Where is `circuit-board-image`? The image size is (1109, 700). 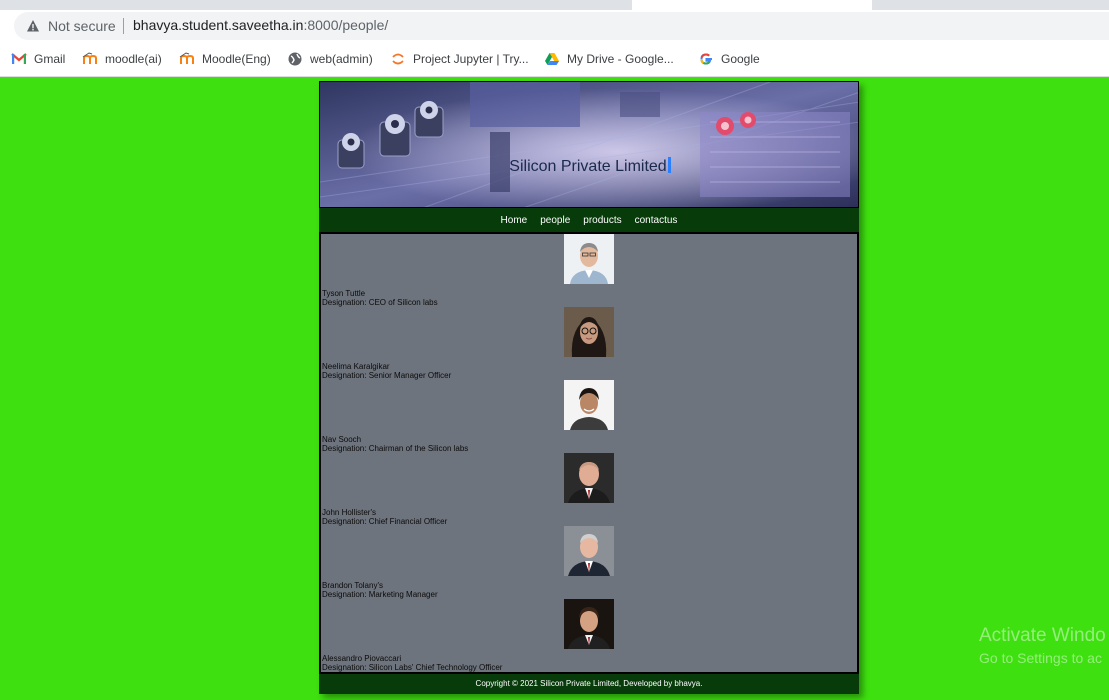 circuit-board-image is located at coordinates (589, 144).